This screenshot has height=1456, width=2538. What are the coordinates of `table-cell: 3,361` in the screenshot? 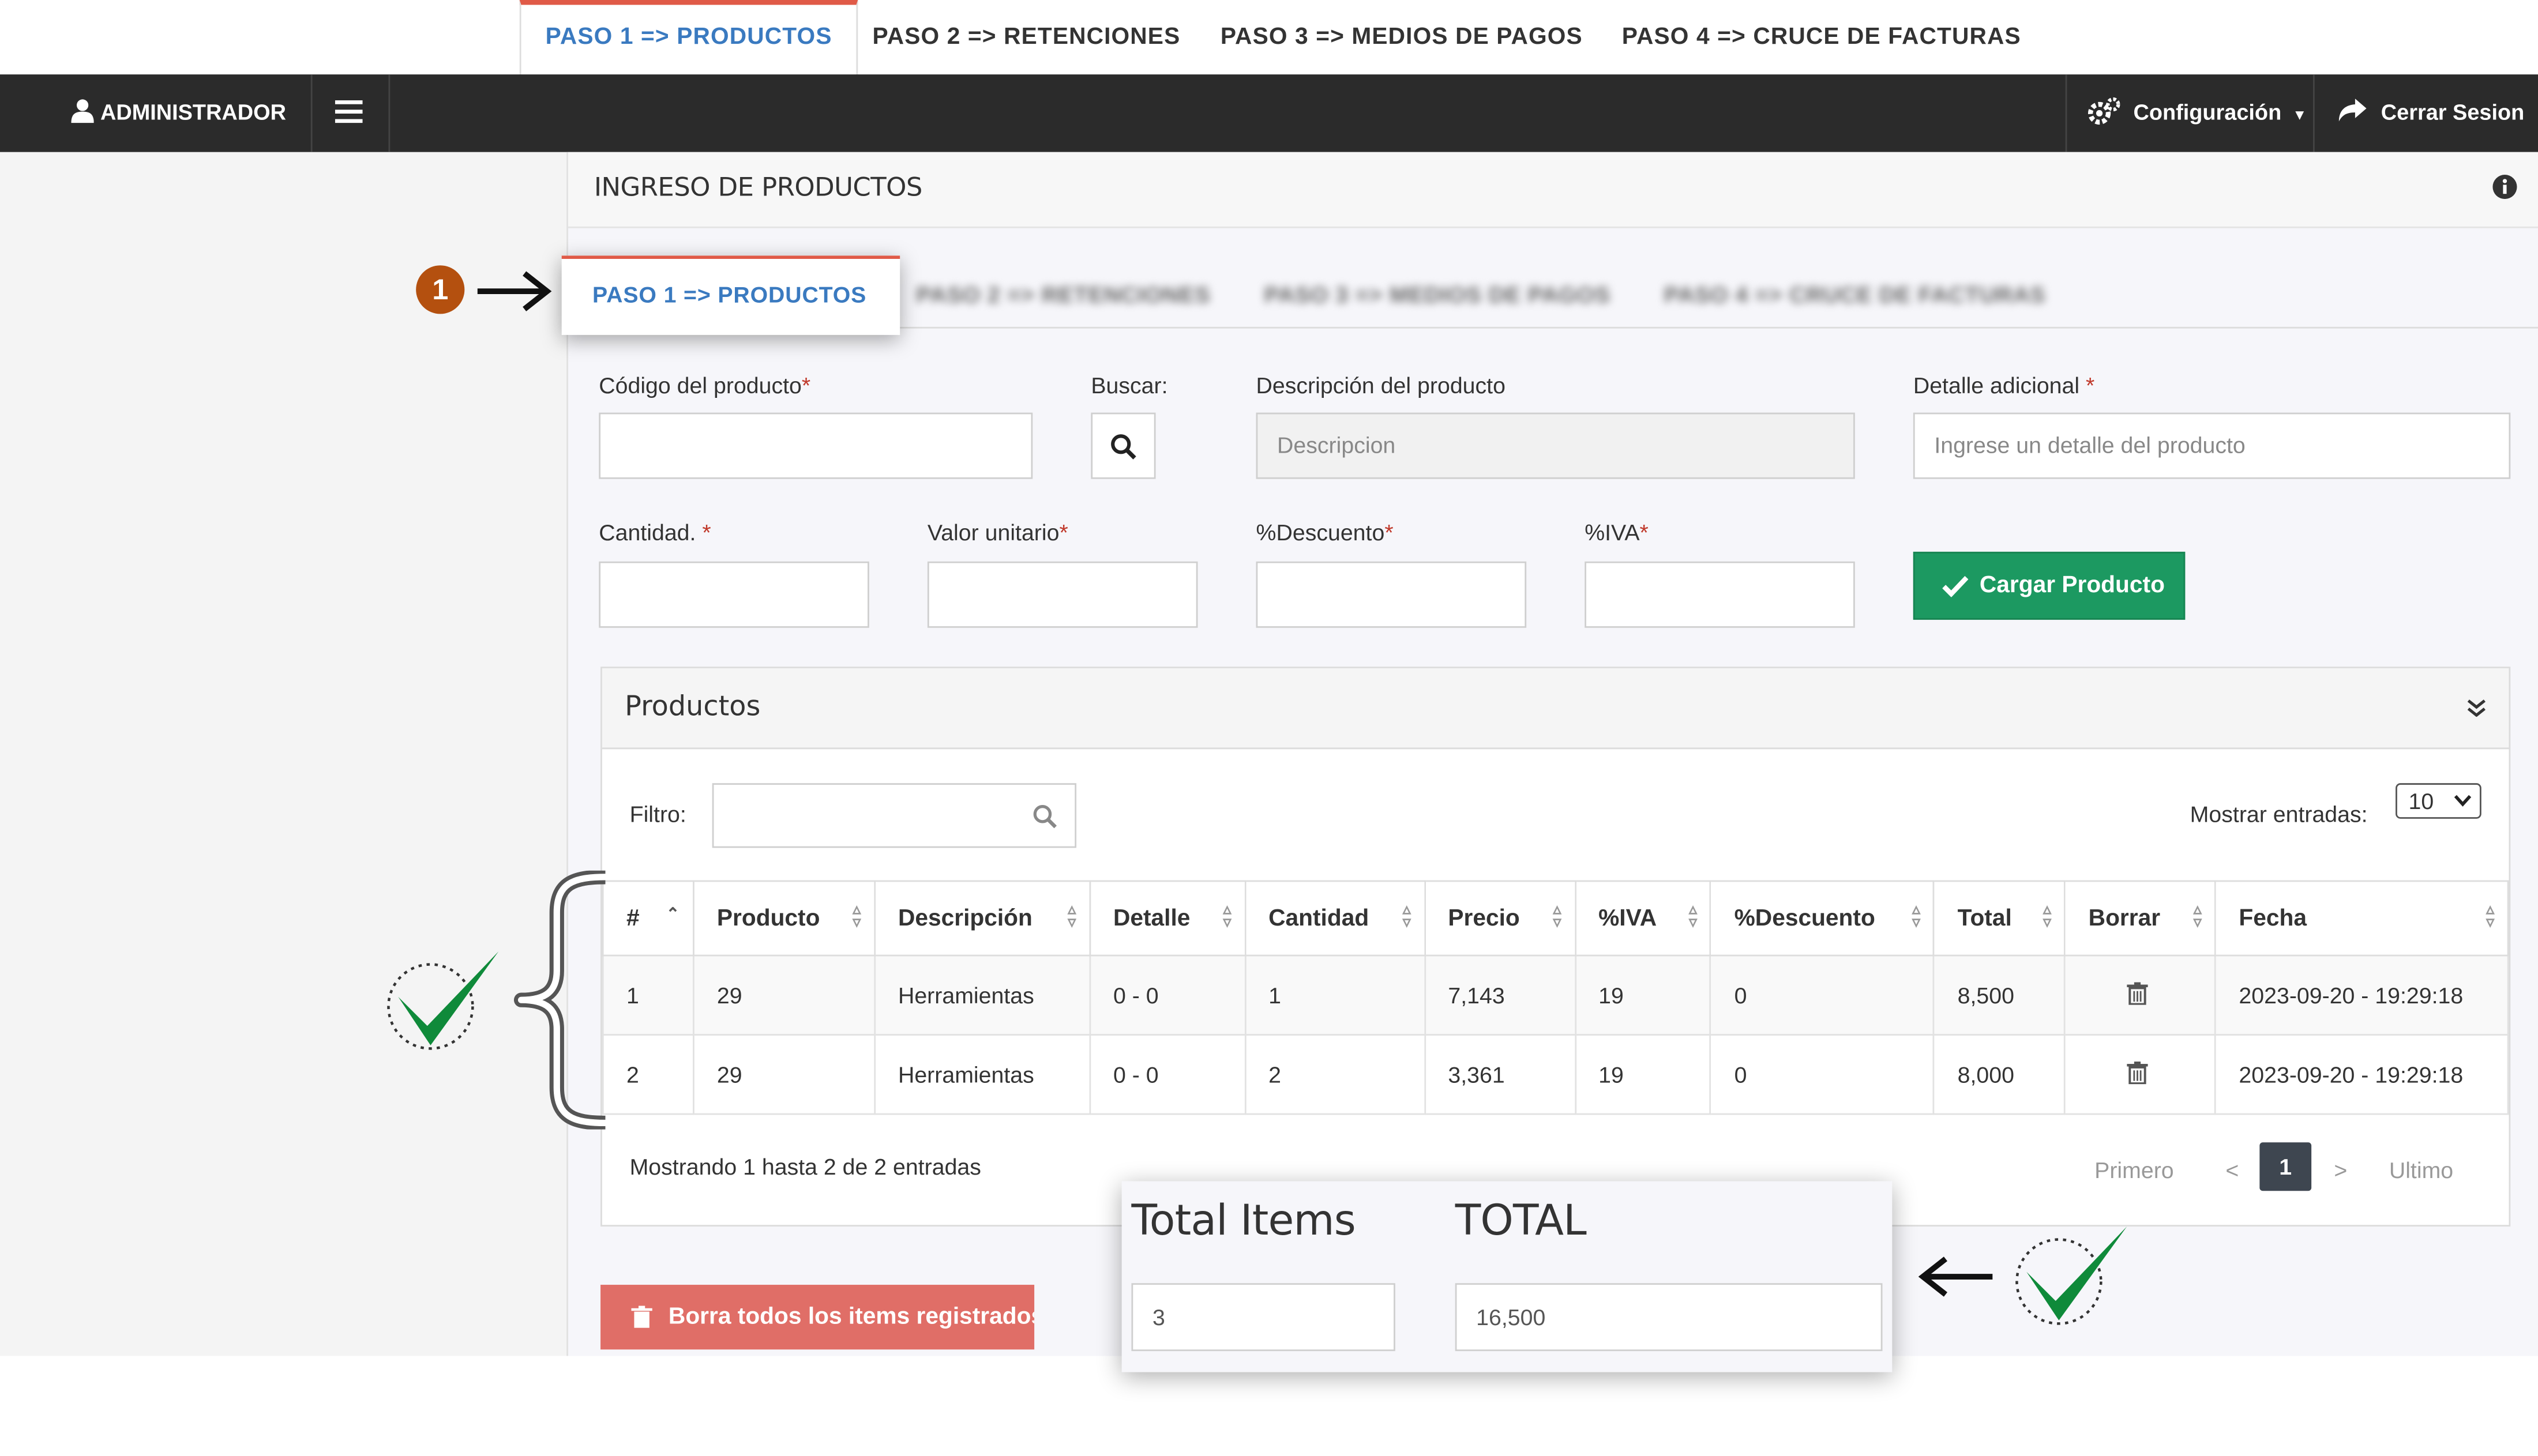 It's located at (1500, 1074).